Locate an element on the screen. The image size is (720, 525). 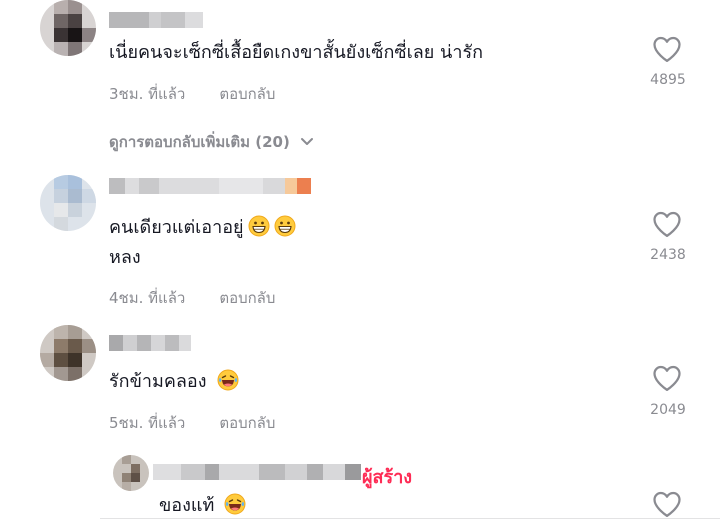
view-more-replies-button: ดูการตอบกลับเพิ่มเติม (20) is located at coordinates (211, 142).